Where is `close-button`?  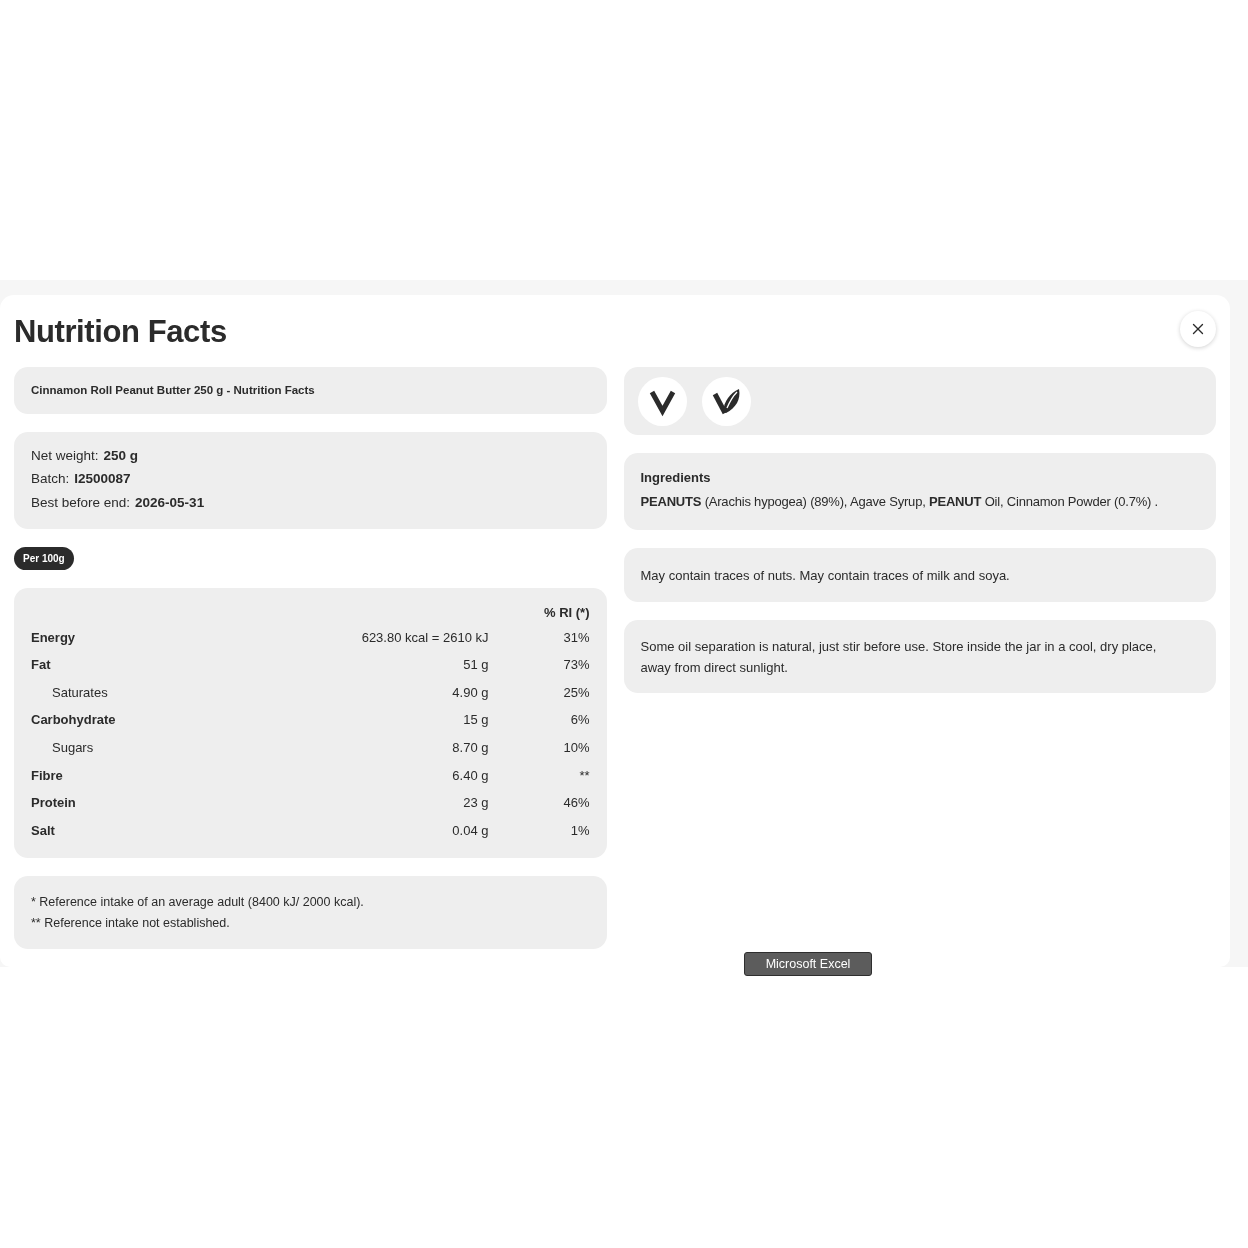
close-button is located at coordinates (1198, 329).